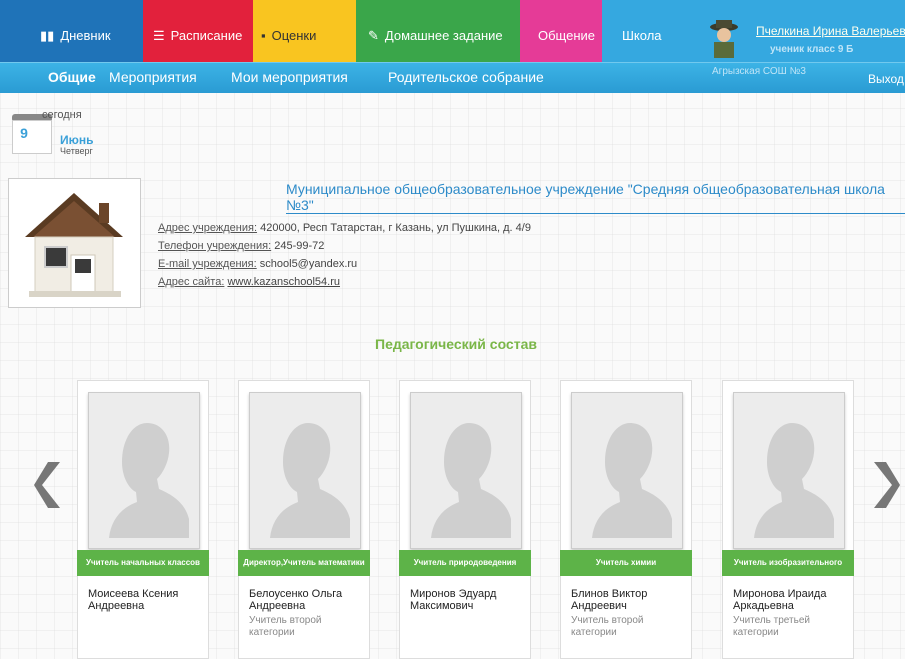 The image size is (905, 659). Describe the element at coordinates (626, 563) in the screenshot. I see `staff-role: Учитель химии` at that location.